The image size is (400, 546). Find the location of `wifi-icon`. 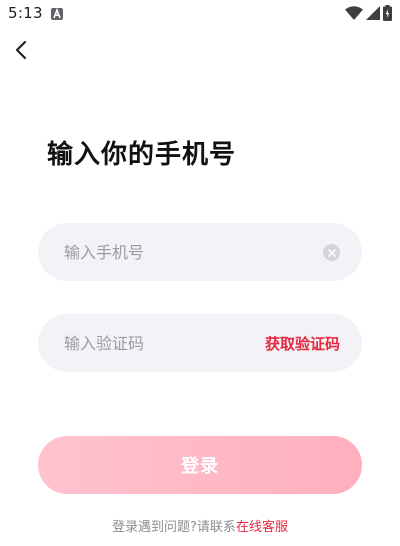

wifi-icon is located at coordinates (354, 13).